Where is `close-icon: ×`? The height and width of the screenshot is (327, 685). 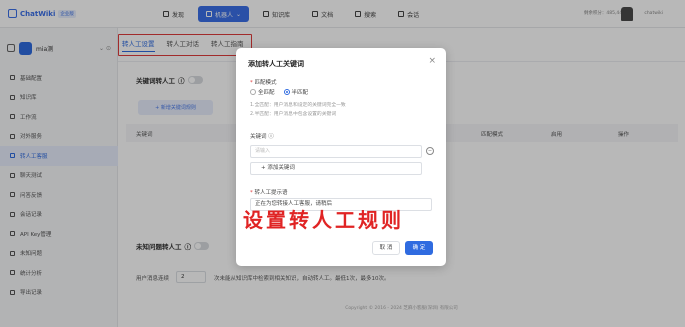 close-icon: × is located at coordinates (432, 61).